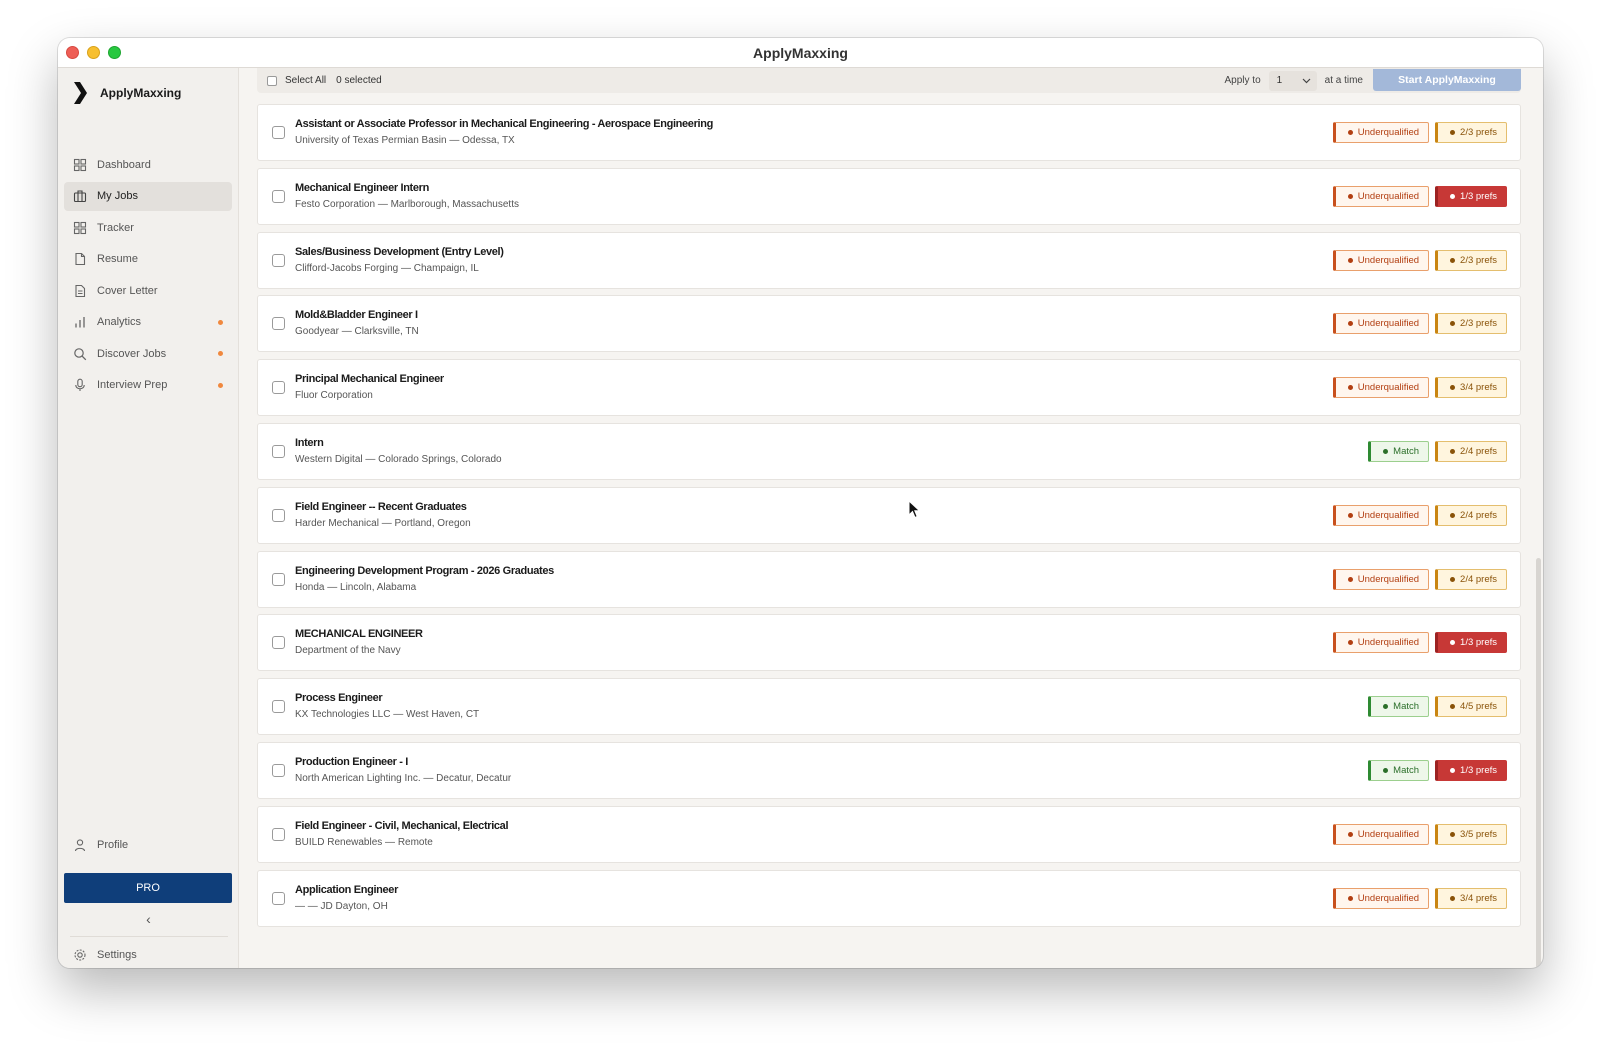 This screenshot has width=1600, height=1043. Describe the element at coordinates (383, 507) in the screenshot. I see `job-title: Field Engineer -- Recent Graduates` at that location.